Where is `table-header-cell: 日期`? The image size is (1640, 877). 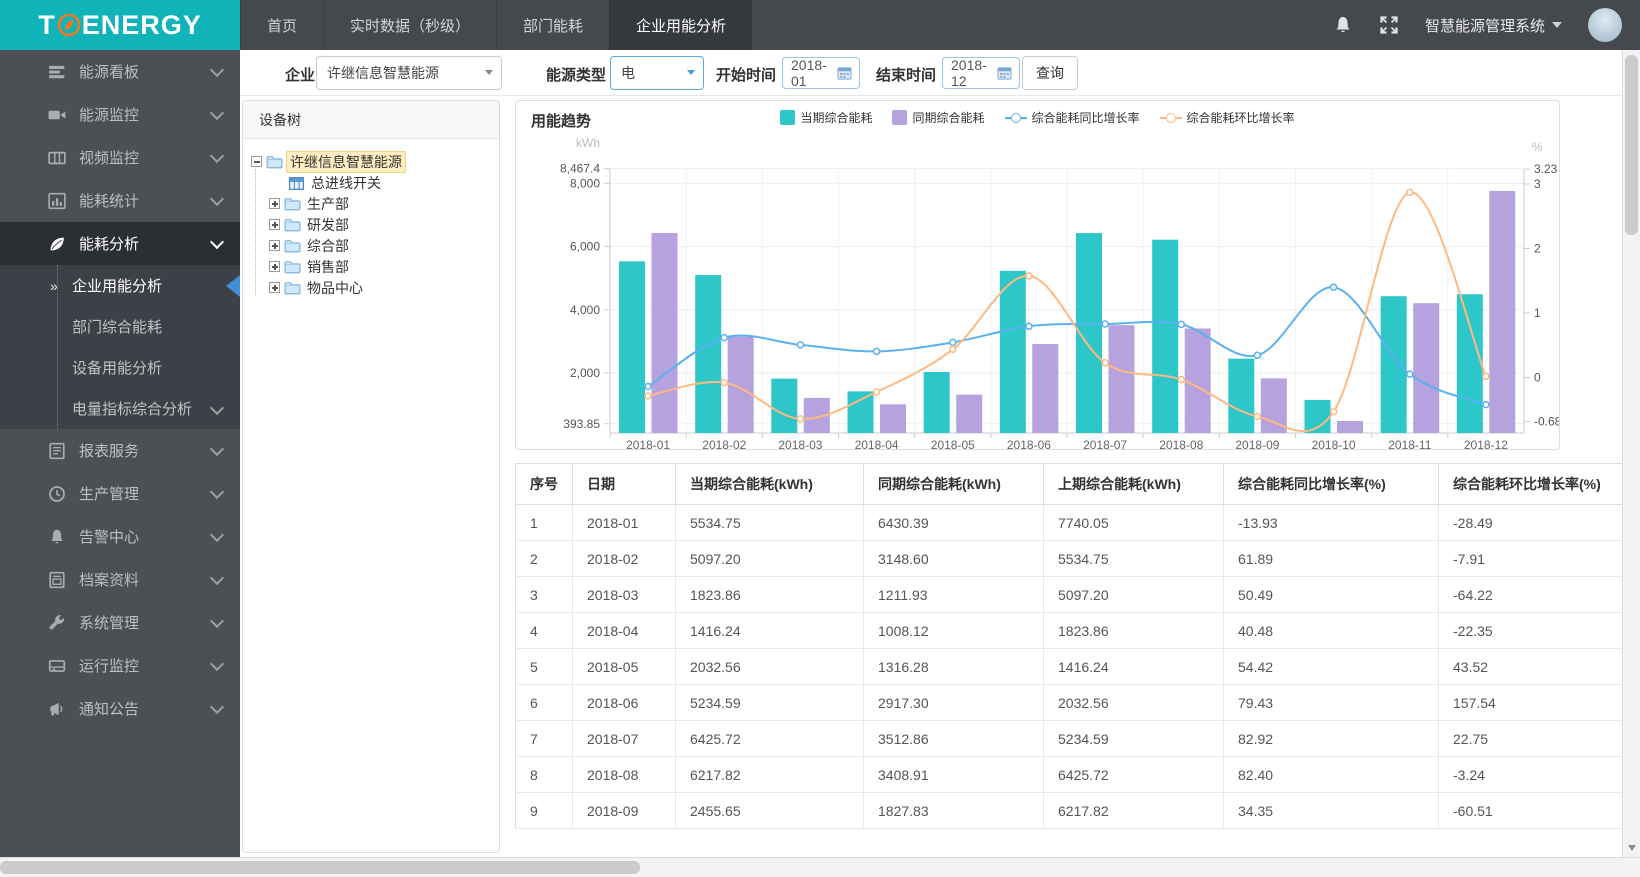
table-header-cell: 日期 is located at coordinates (624, 484).